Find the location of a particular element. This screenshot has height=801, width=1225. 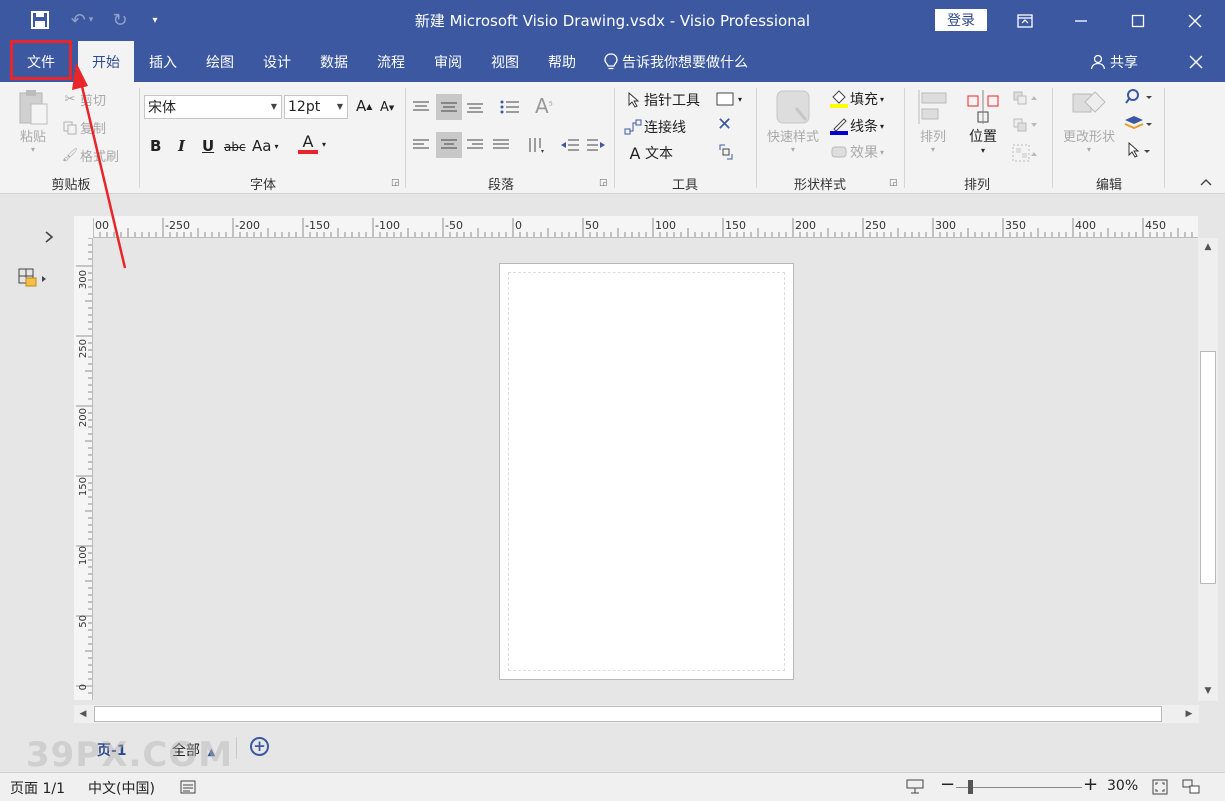

zoom-out-button: − is located at coordinates (947, 784).